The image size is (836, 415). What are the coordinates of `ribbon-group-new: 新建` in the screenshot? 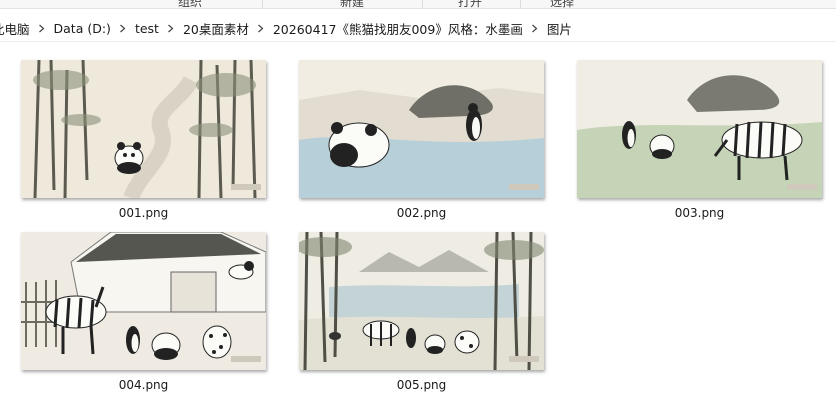 It's located at (352, 4).